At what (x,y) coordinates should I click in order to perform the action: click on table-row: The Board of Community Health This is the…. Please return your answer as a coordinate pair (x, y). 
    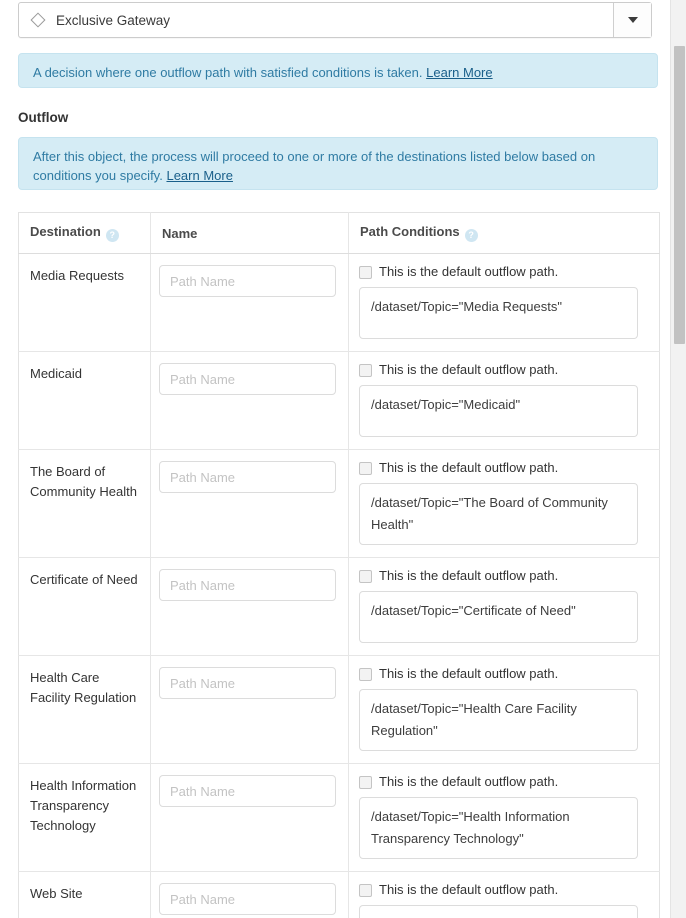
    Looking at the image, I should click on (339, 503).